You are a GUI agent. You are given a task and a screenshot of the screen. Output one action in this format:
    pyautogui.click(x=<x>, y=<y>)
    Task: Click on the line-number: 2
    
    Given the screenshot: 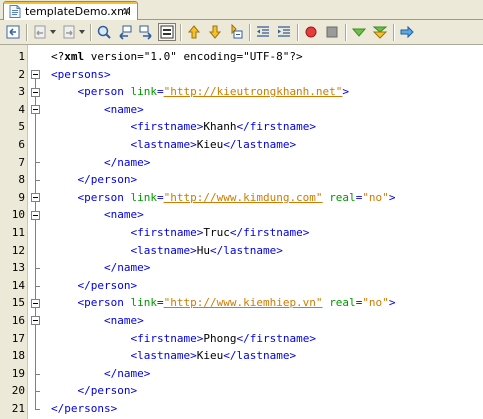 What is the action you would take?
    pyautogui.click(x=21, y=74)
    